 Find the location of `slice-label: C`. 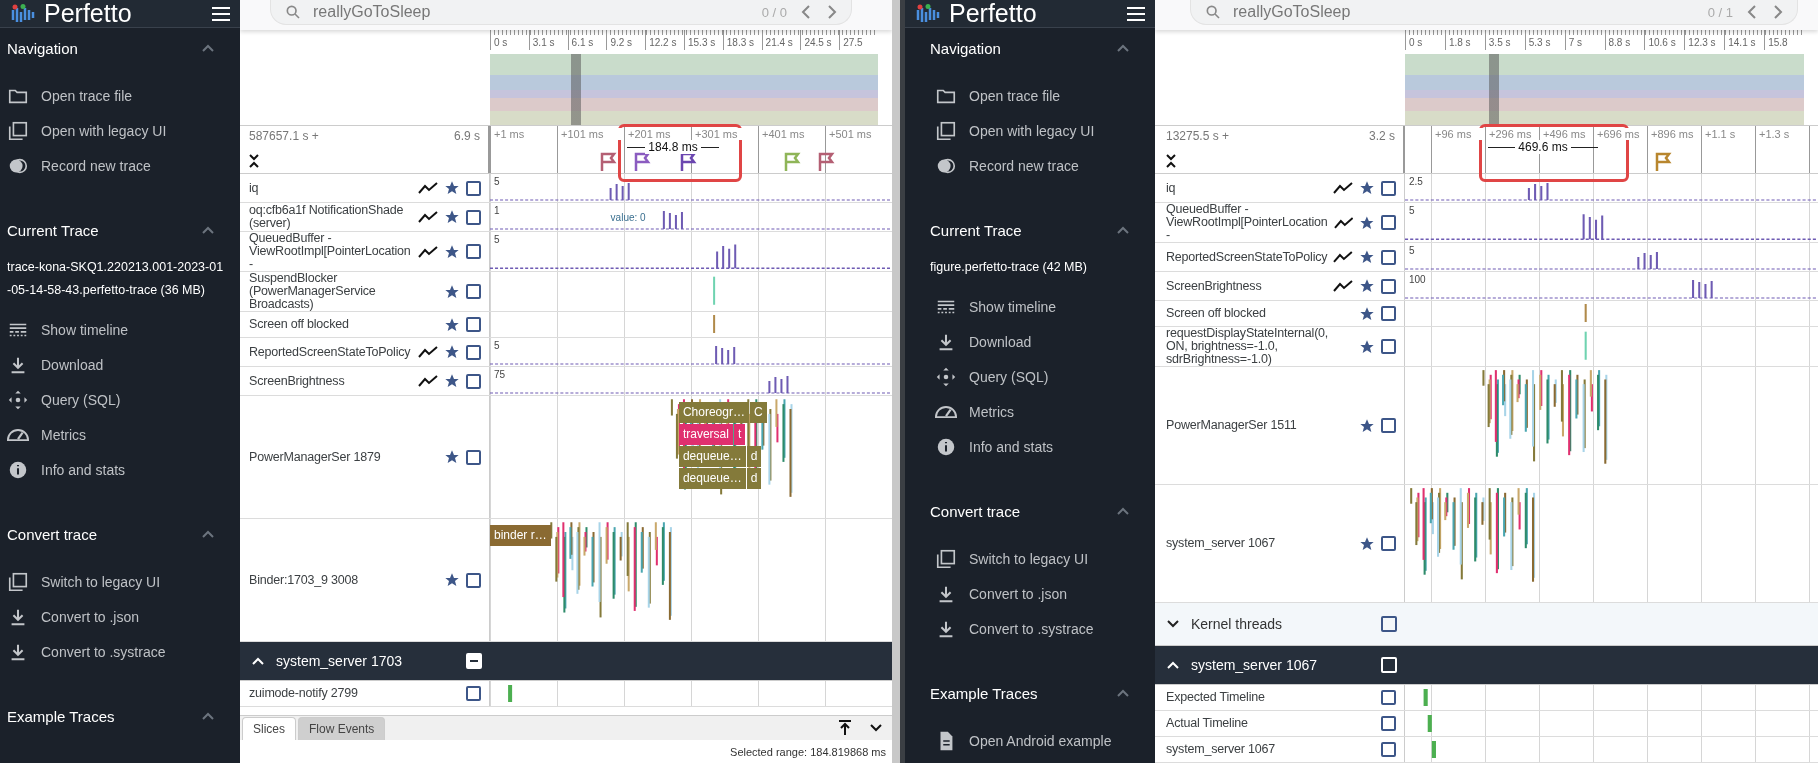

slice-label: C is located at coordinates (758, 412).